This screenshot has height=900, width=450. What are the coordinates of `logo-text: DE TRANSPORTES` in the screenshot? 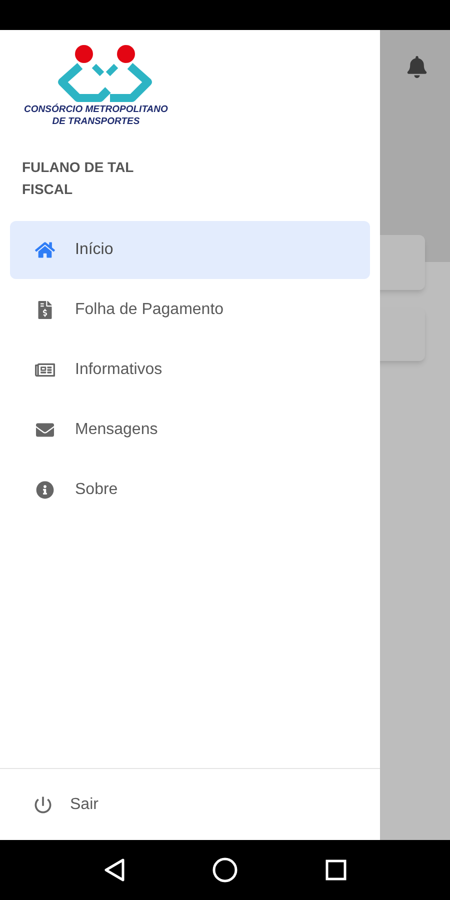 It's located at (96, 122).